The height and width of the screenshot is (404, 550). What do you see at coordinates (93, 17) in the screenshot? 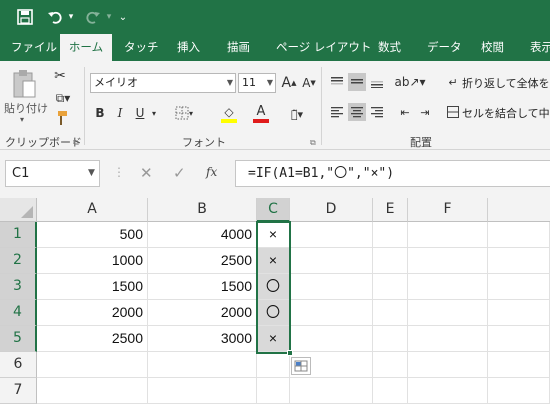
I see `redo-icon` at bounding box center [93, 17].